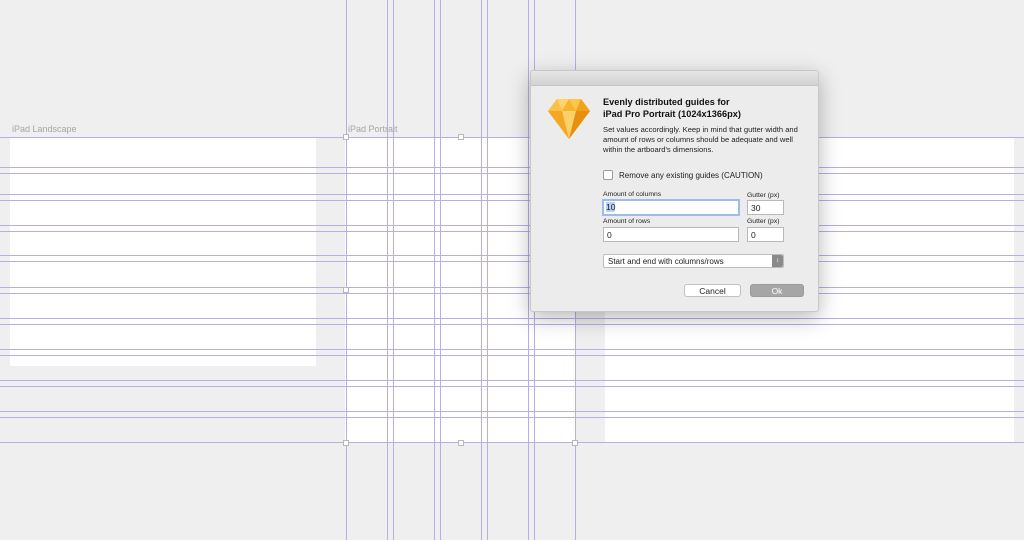 The height and width of the screenshot is (540, 1024). I want to click on cancel-button: Cancel, so click(712, 290).